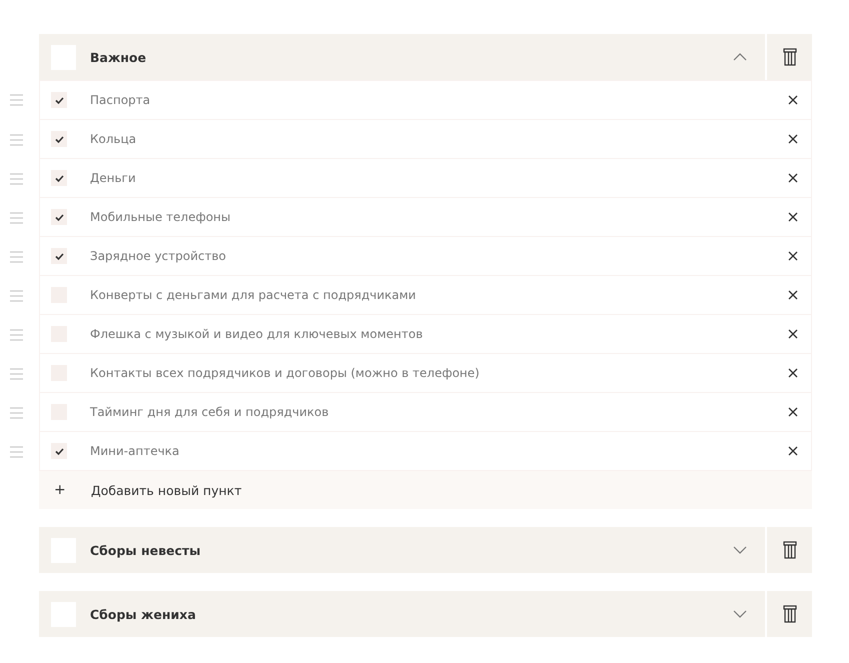 Image resolution: width=849 pixels, height=663 pixels. What do you see at coordinates (402, 614) in the screenshot?
I see `group-header: Сборы жениха` at bounding box center [402, 614].